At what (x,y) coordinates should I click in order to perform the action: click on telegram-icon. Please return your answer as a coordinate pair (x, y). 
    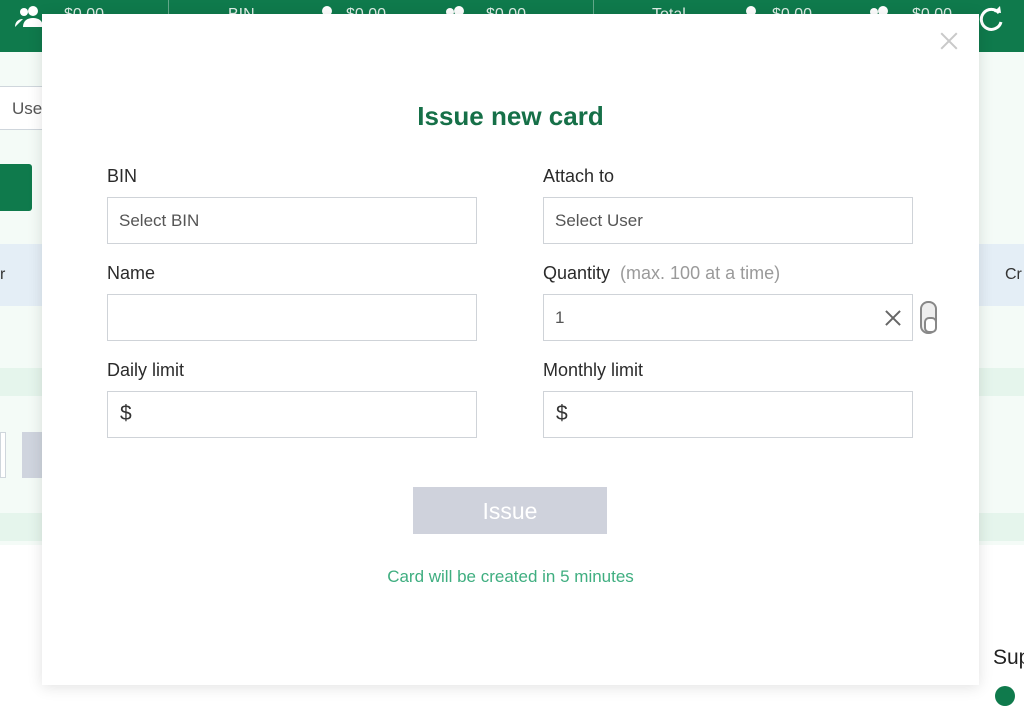
    Looking at the image, I should click on (1005, 696).